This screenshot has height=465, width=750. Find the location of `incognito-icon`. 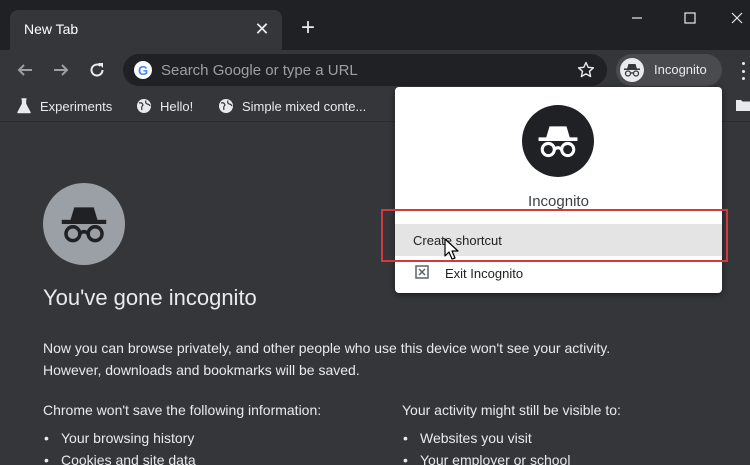

incognito-icon is located at coordinates (632, 70).